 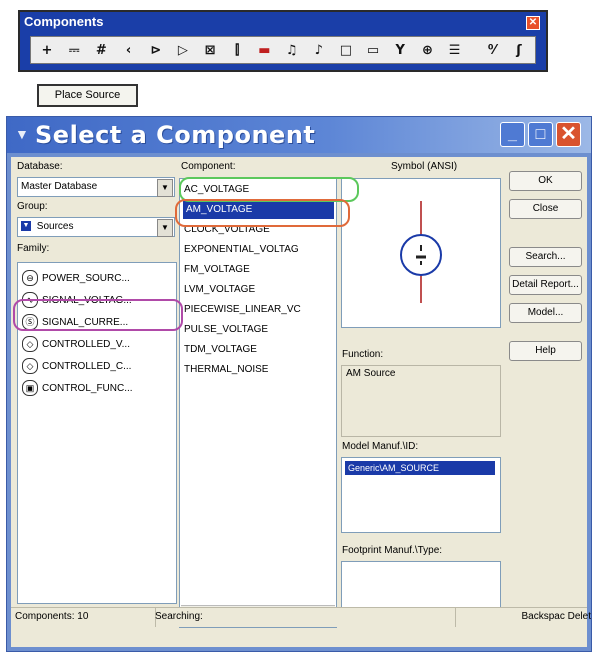 I want to click on status-bar: Components: 10 Searching: Backspac Delet, so click(x=301, y=617).